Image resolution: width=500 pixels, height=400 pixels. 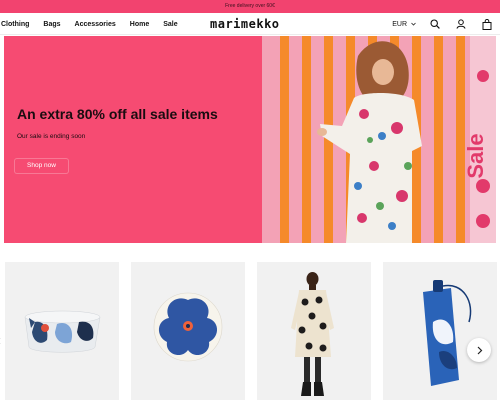 I want to click on hero-title: An extra 80% off all sale items, so click(x=117, y=114).